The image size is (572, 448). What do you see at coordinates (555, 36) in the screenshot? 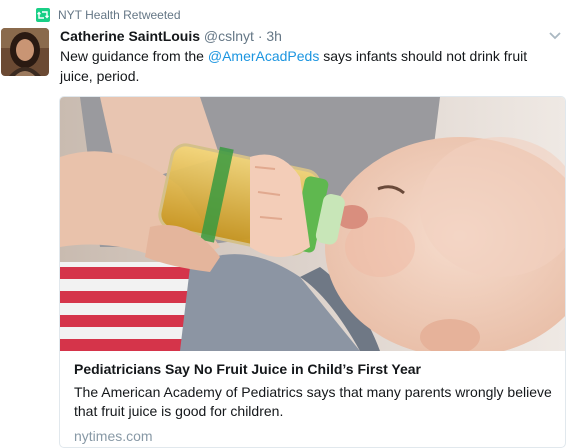
I see `more-options-chevron-icon` at bounding box center [555, 36].